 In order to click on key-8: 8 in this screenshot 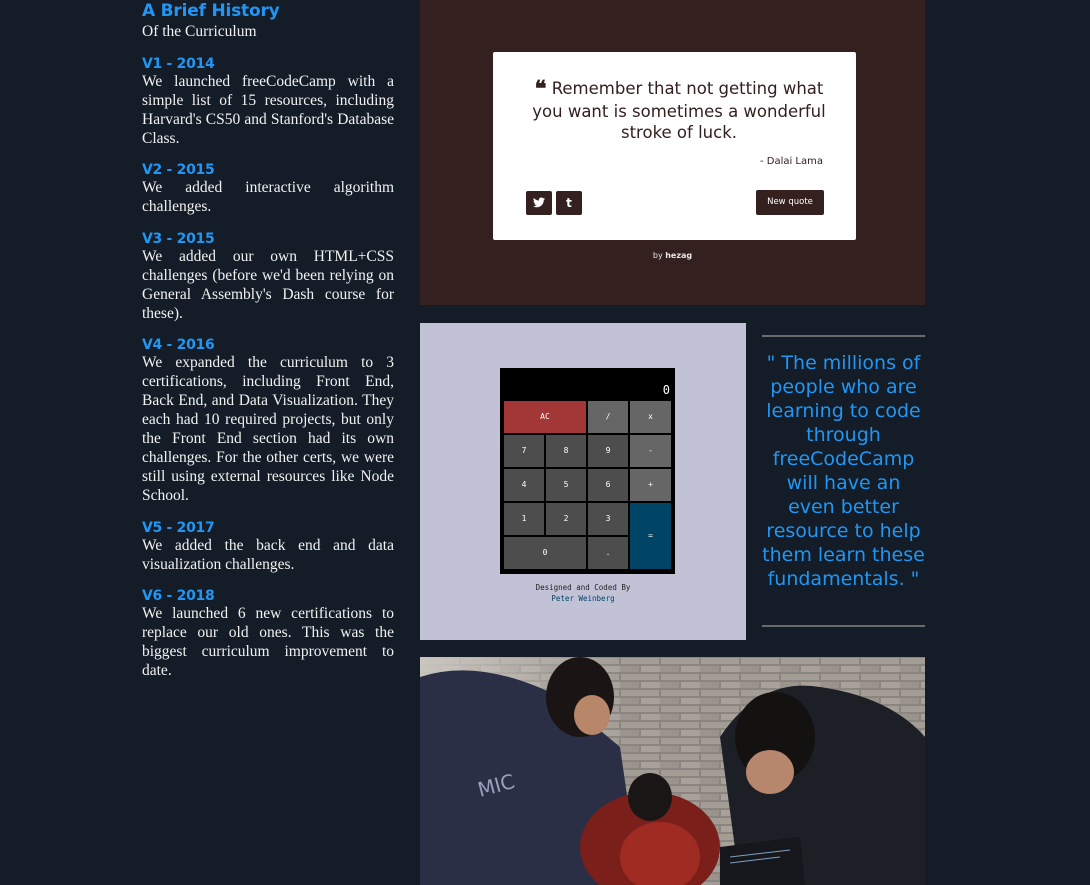, I will do `click(566, 451)`.